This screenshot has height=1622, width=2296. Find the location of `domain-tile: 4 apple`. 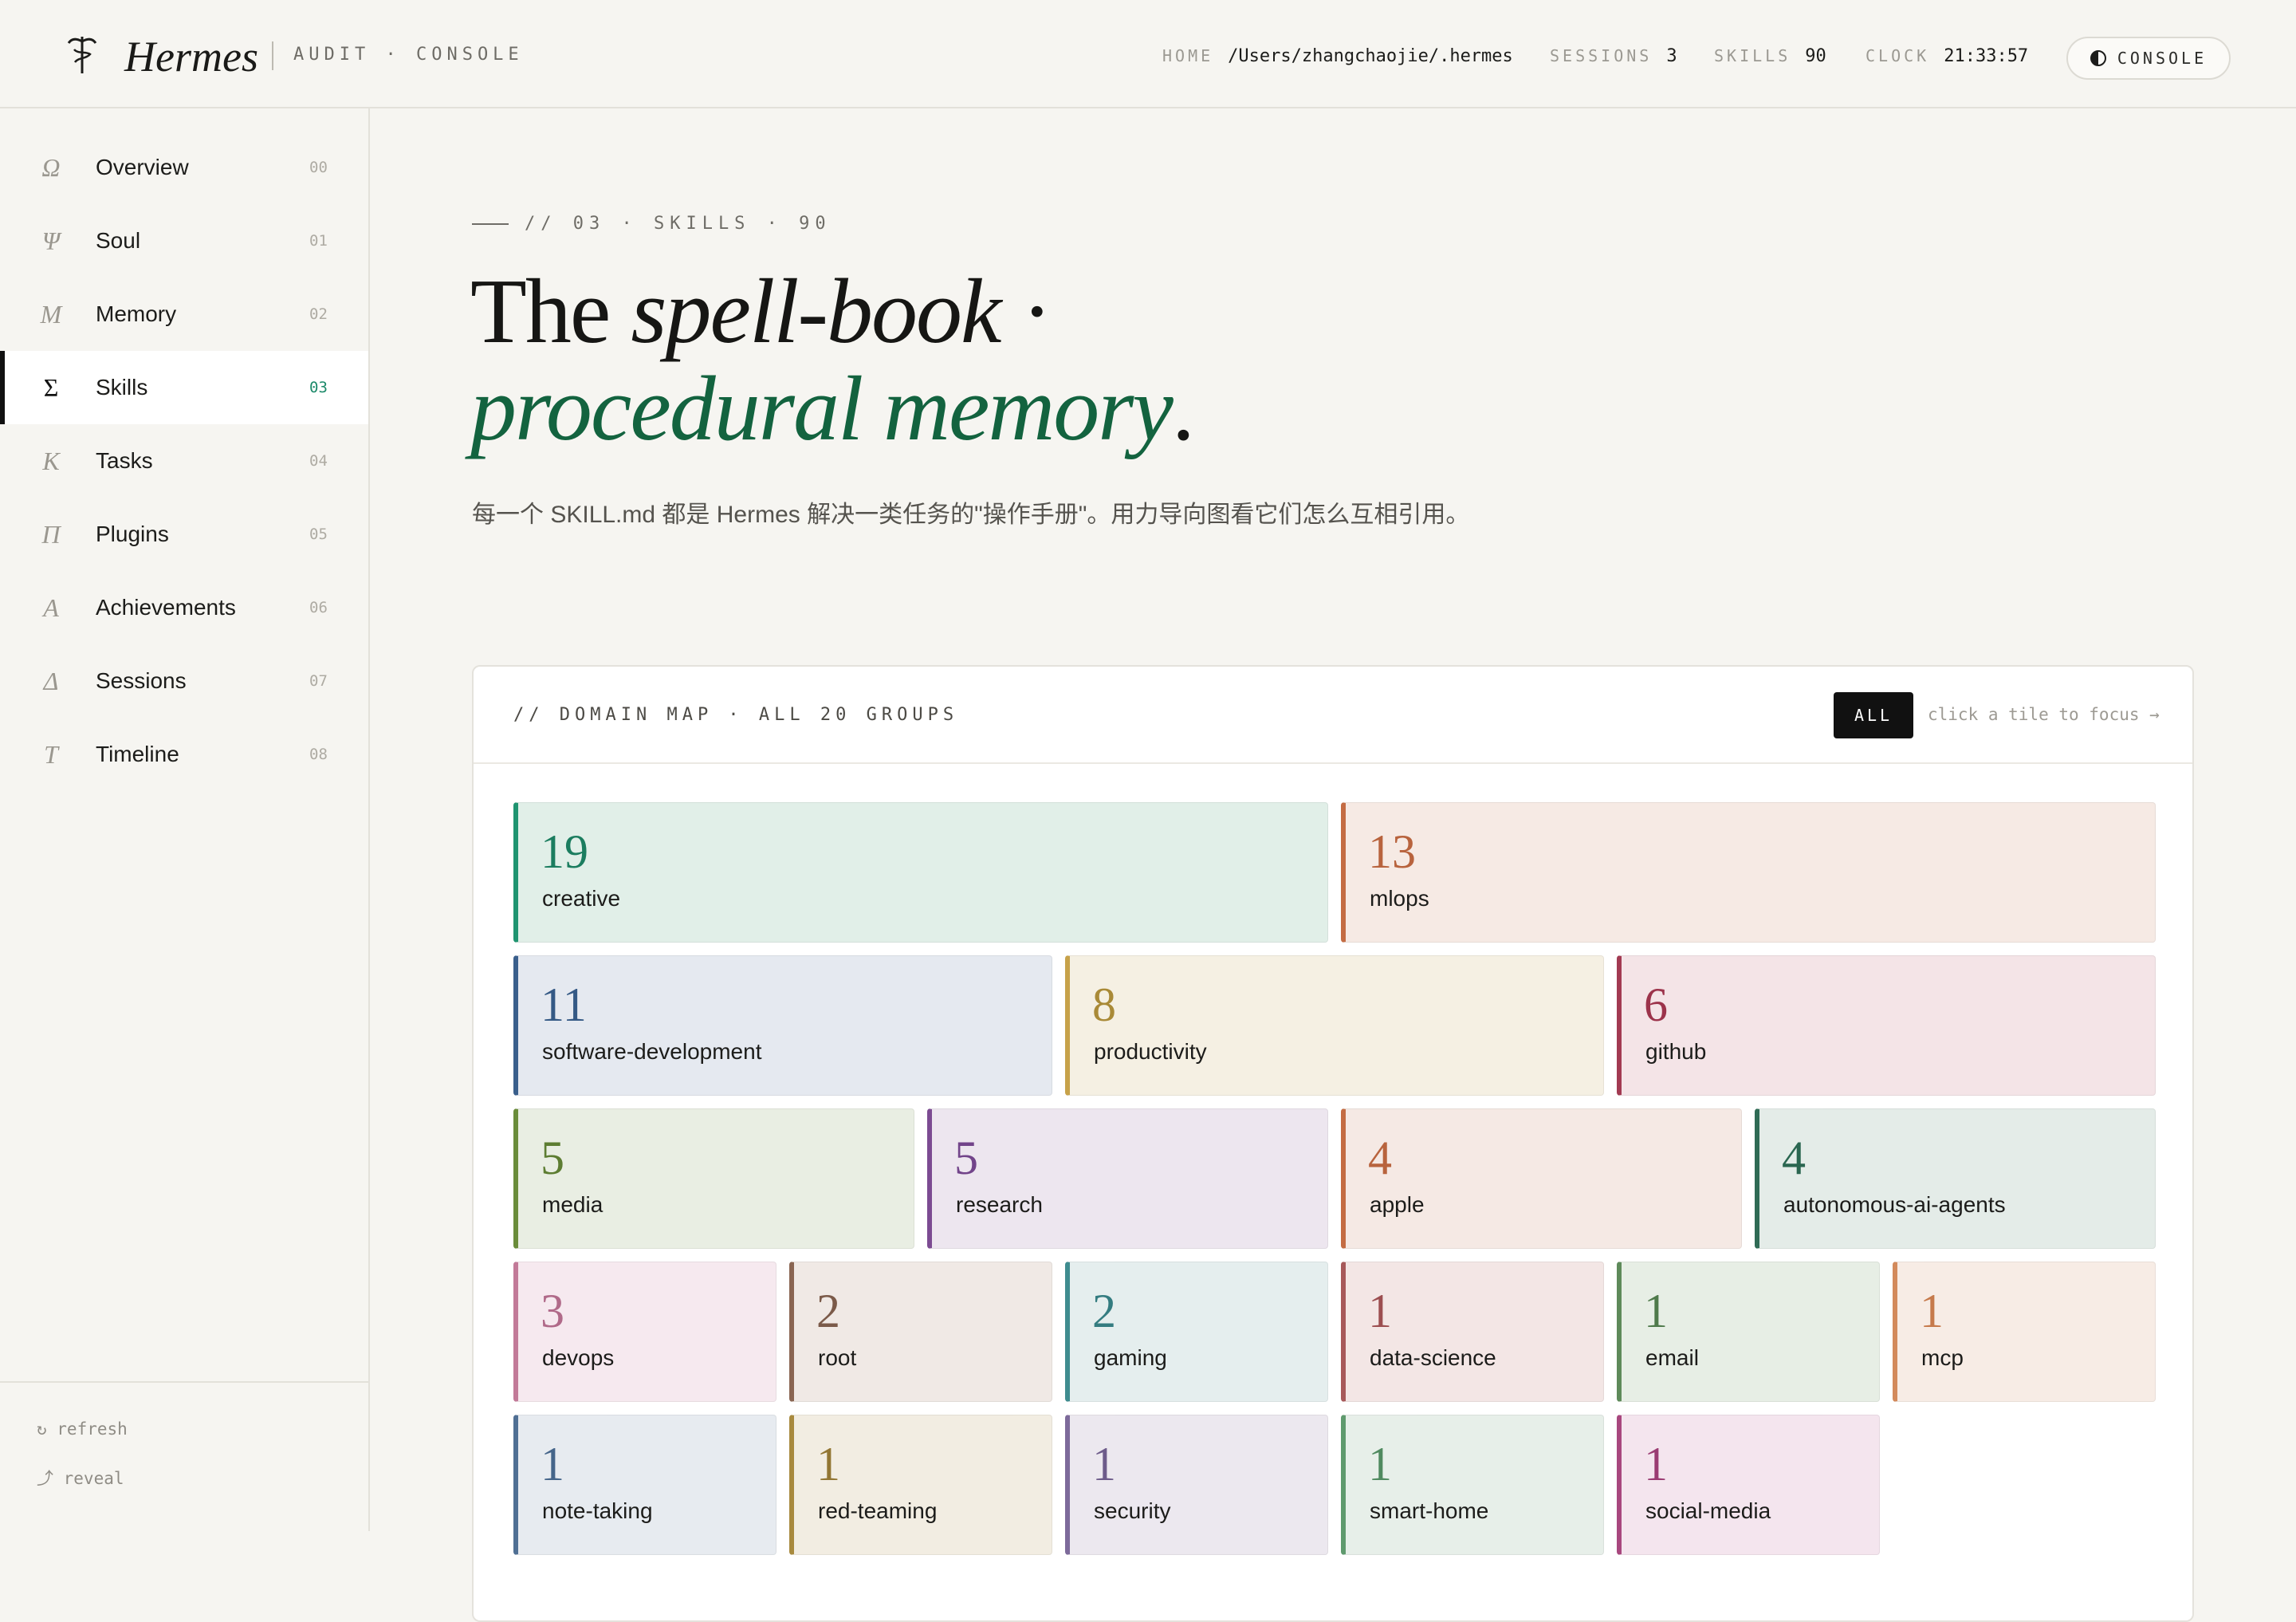

domain-tile: 4 apple is located at coordinates (1541, 1178).